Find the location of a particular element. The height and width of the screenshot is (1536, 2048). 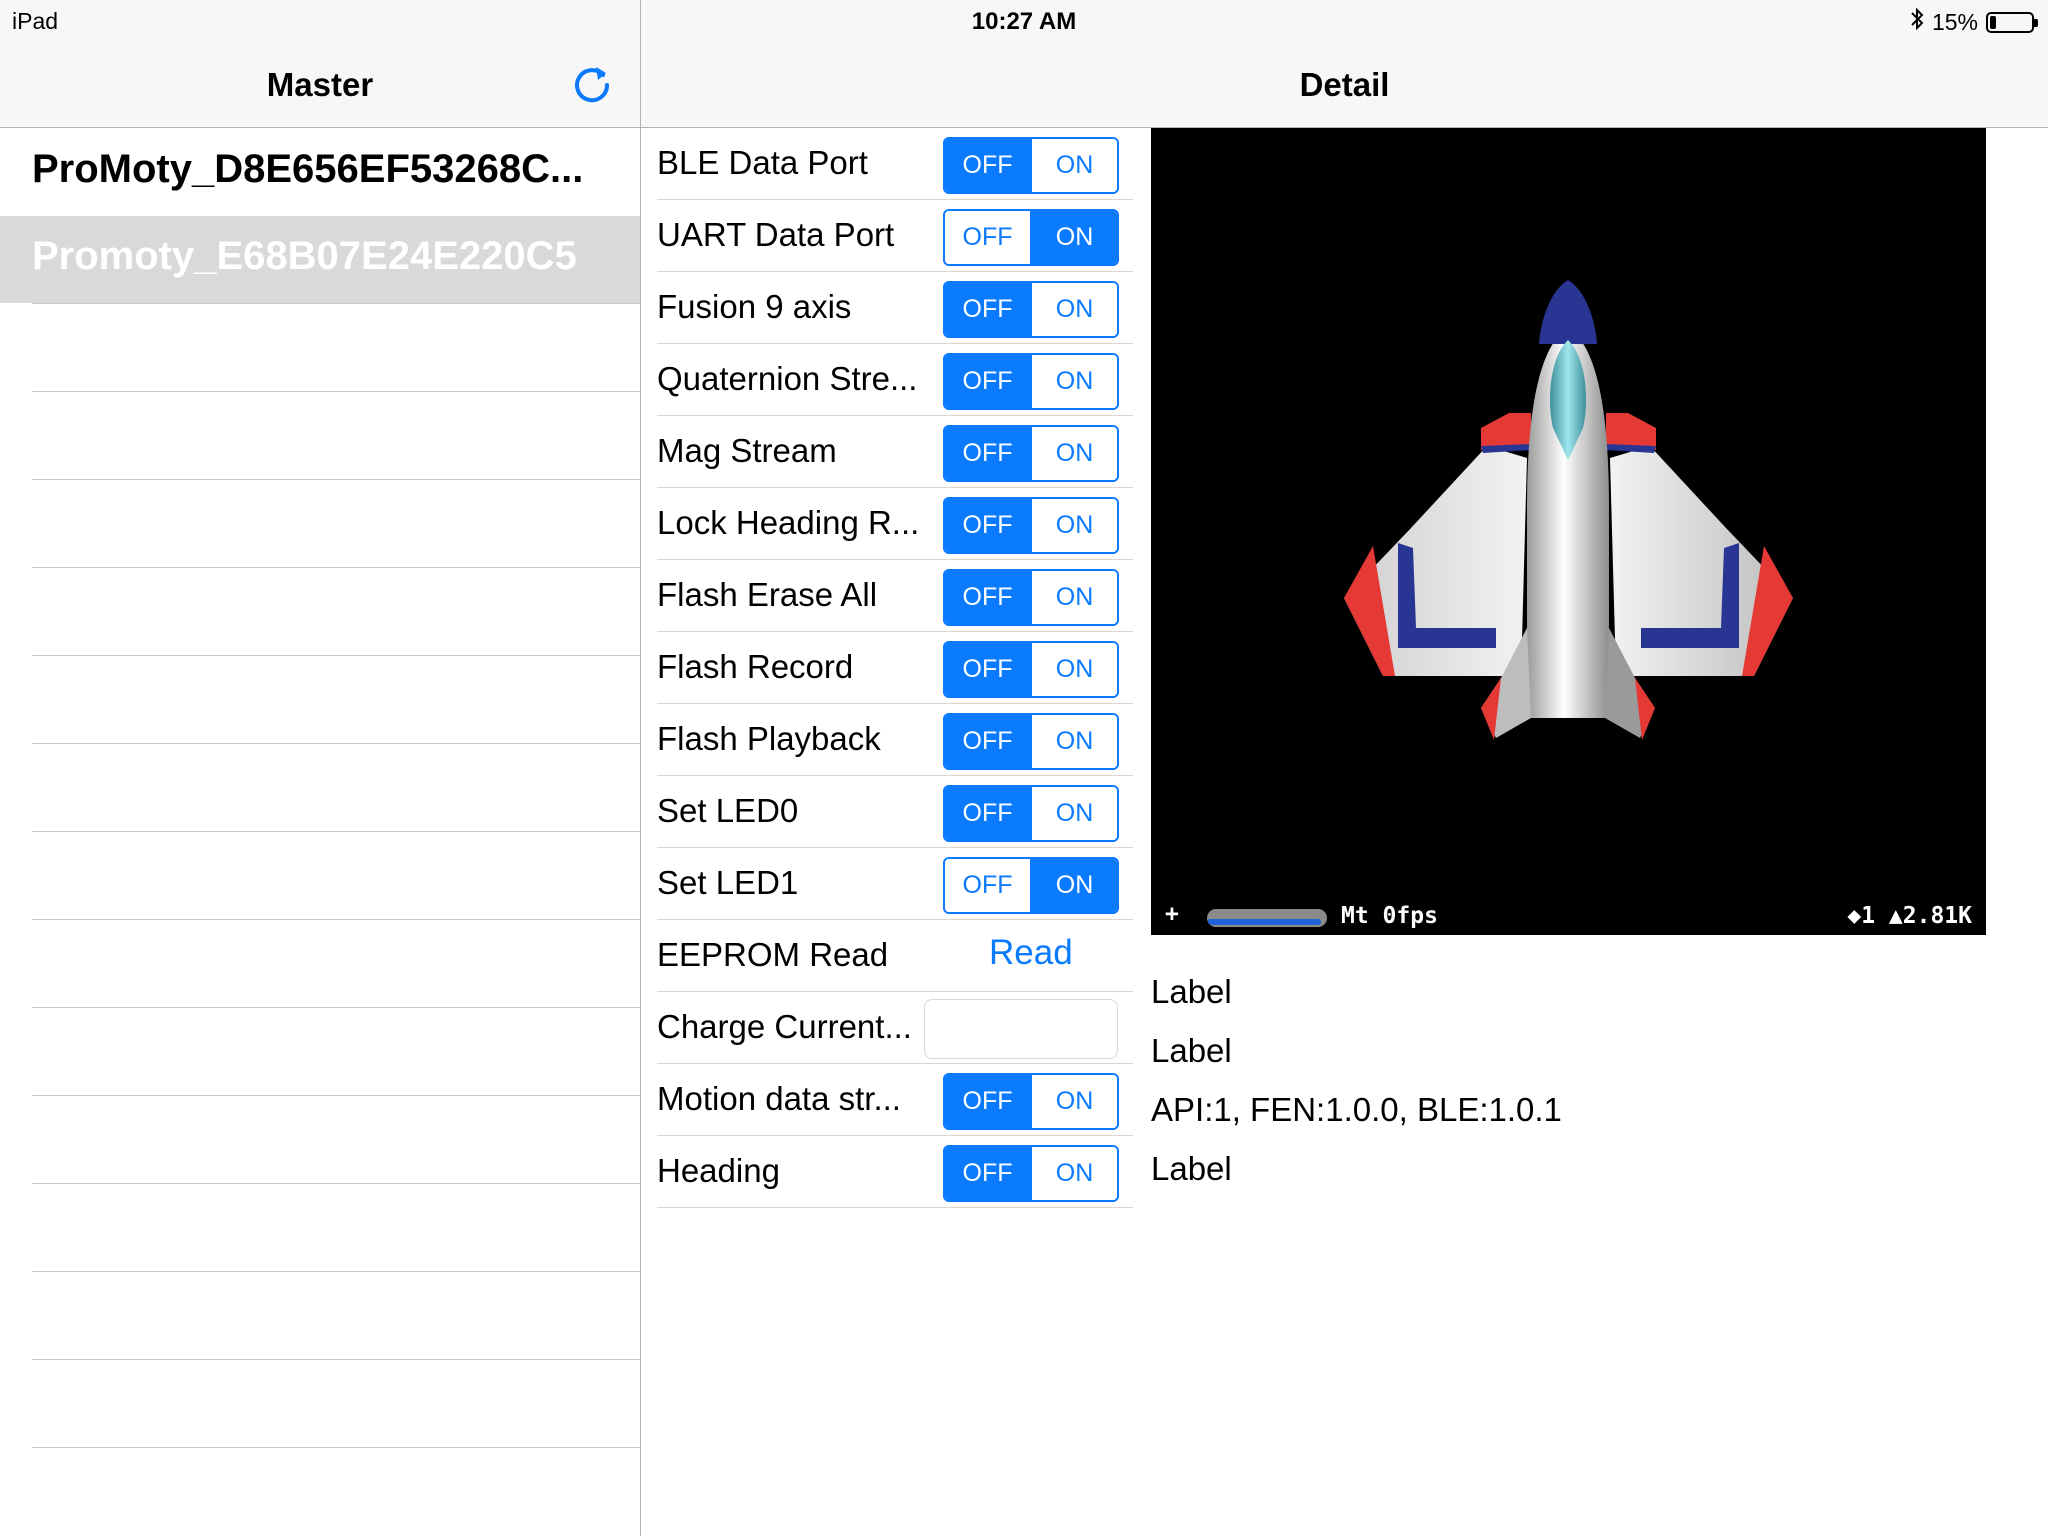

setting-row: Mag Stream OFF ON is located at coordinates (887, 452).